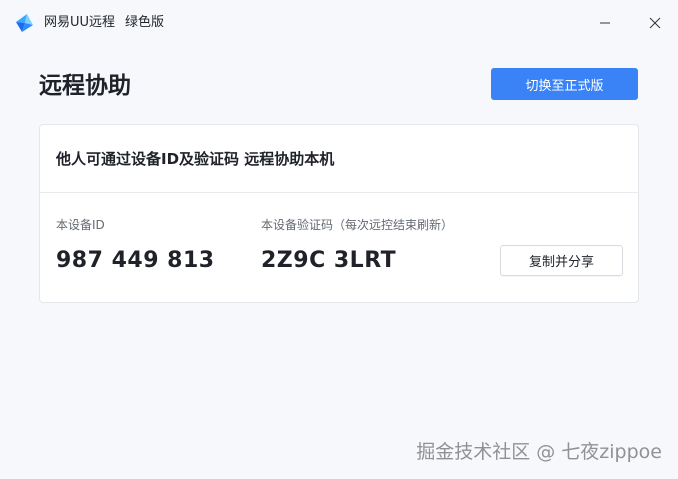 The image size is (678, 479). What do you see at coordinates (195, 159) in the screenshot?
I see `card-heading: 他人可通过设备ID及验证码 远程协助本机` at bounding box center [195, 159].